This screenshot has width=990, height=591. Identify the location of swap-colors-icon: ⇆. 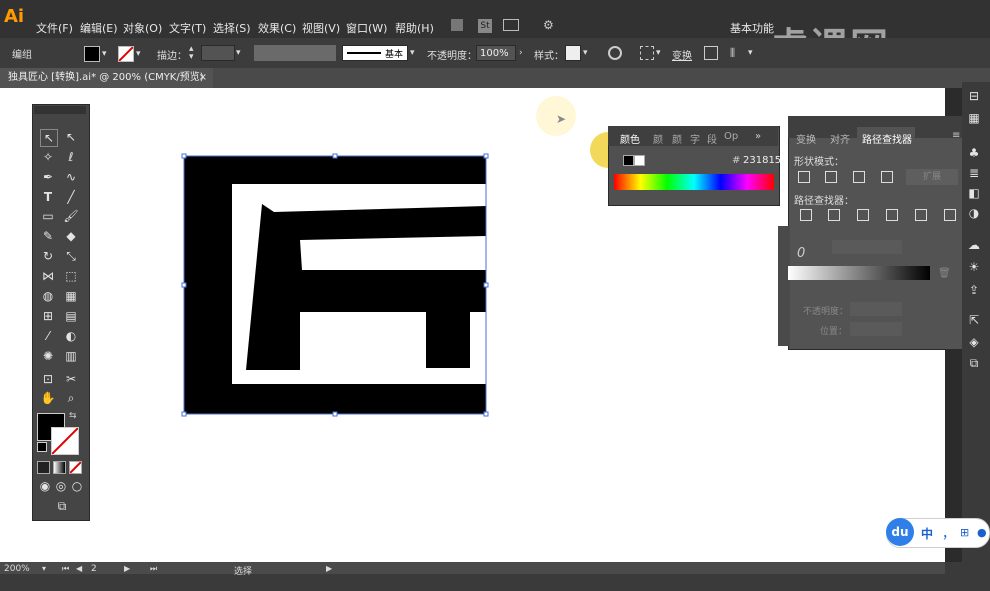
(73, 416).